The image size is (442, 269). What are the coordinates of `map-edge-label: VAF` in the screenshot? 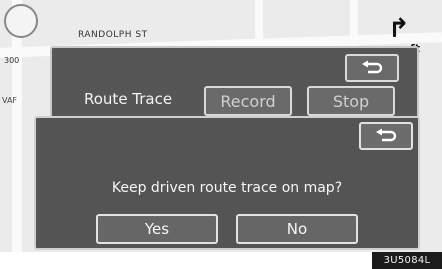 It's located at (10, 100).